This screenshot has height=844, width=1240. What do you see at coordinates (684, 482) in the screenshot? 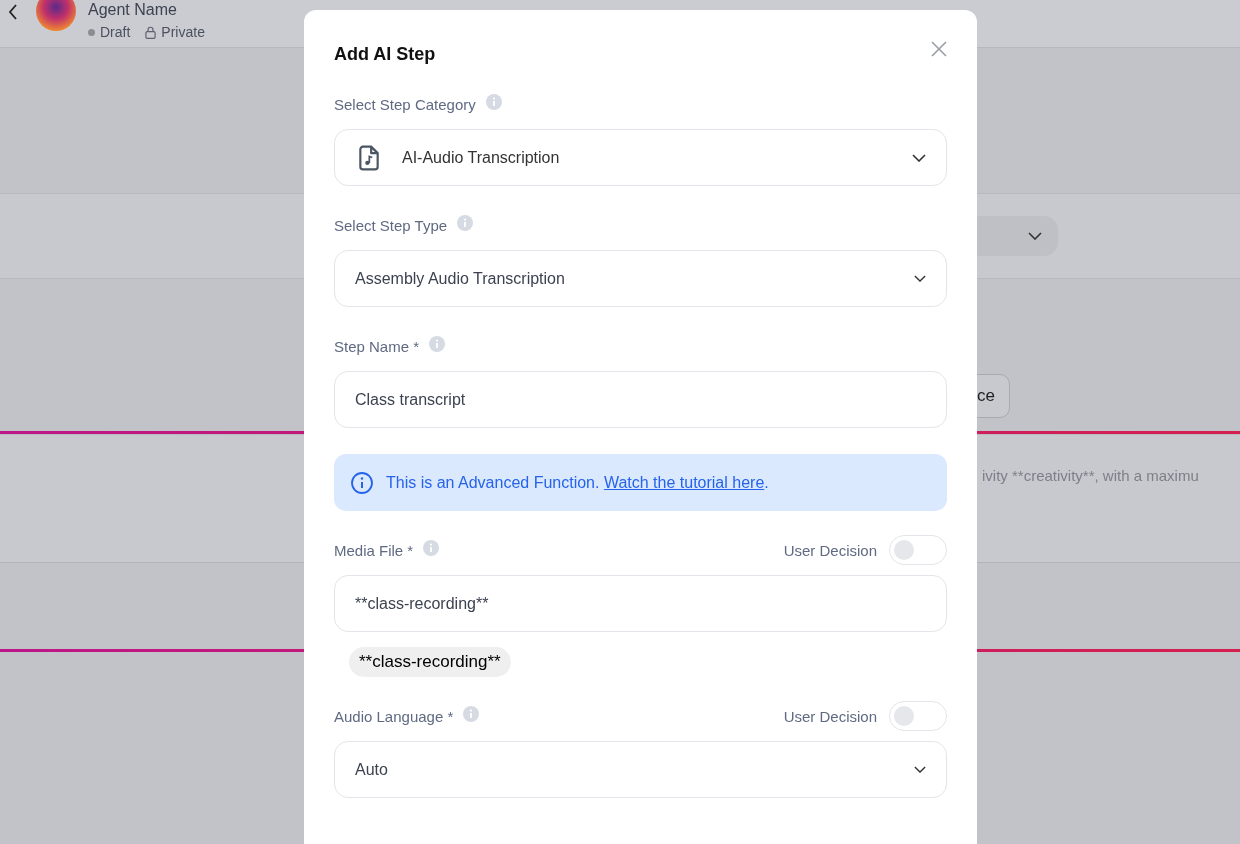
I see `tutorial-link: Watch the tutorial here` at bounding box center [684, 482].